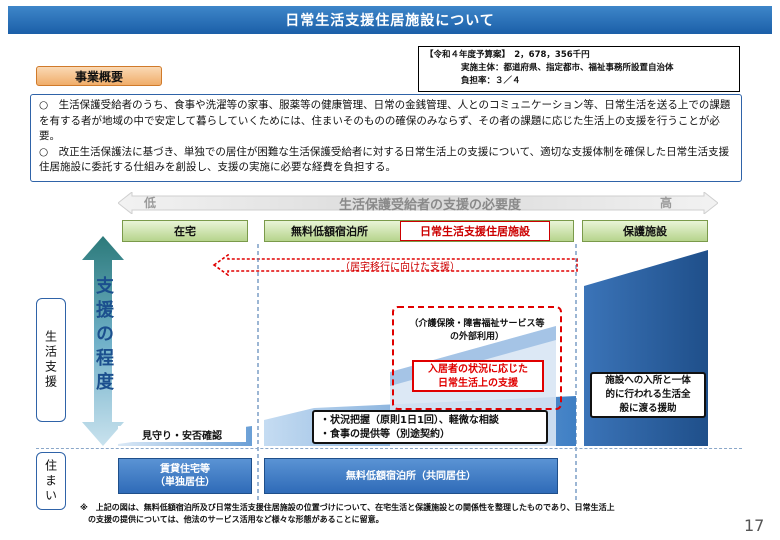 This screenshot has height=540, width=780. What do you see at coordinates (429, 205) in the screenshot?
I see `need-axis-label: 生活保護受給者の支援の必要度` at bounding box center [429, 205].